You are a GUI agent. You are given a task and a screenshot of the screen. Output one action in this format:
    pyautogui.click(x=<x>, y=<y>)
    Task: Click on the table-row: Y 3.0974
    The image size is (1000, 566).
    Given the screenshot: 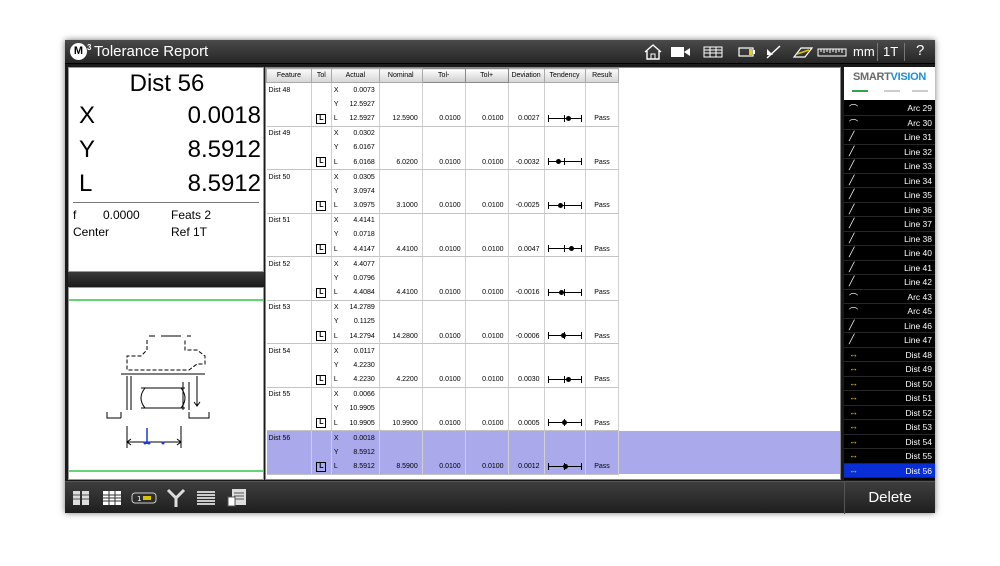 What is the action you would take?
    pyautogui.click(x=553, y=191)
    